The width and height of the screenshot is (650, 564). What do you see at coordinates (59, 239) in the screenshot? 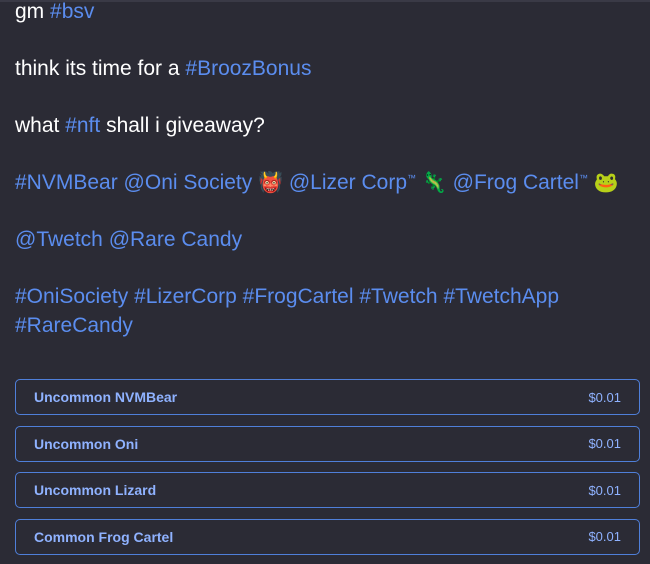
I see `mention-link: @Twetch` at bounding box center [59, 239].